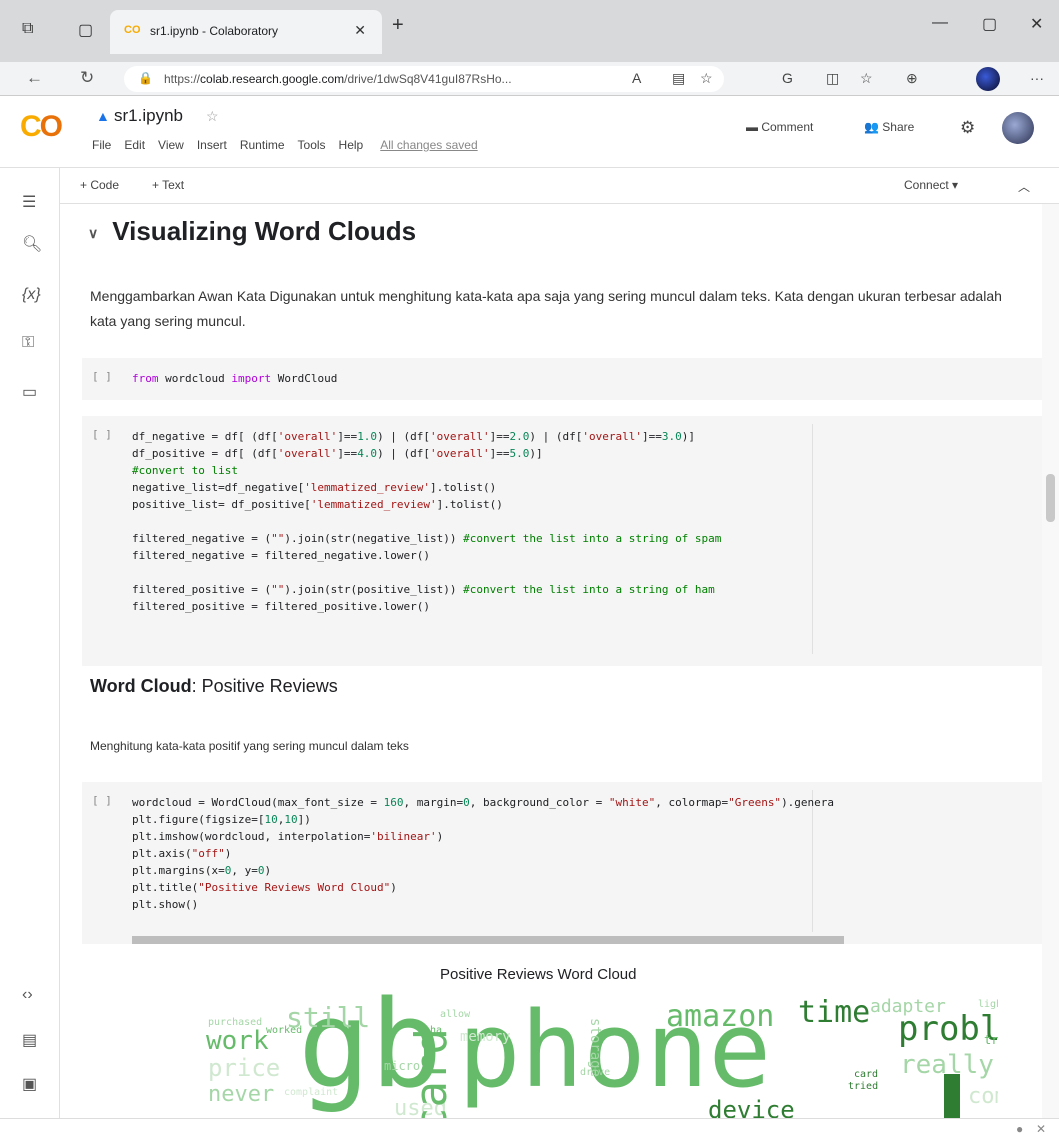 The width and height of the screenshot is (1059, 1140). What do you see at coordinates (29, 202) in the screenshot?
I see `table-of-contents-icon: ☰` at bounding box center [29, 202].